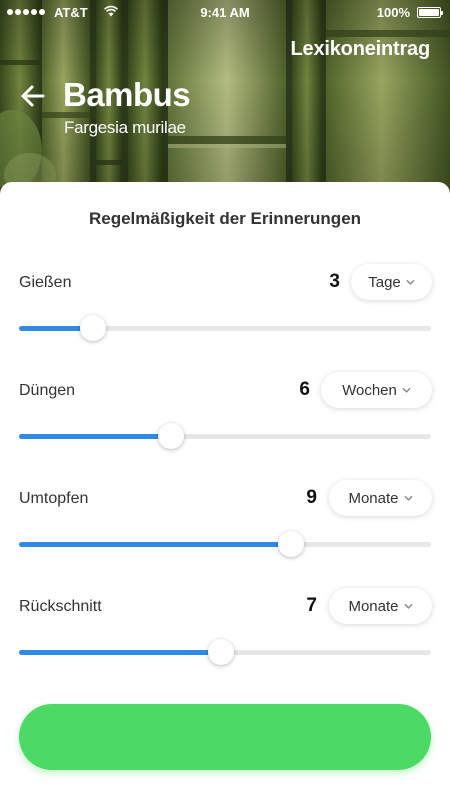  I want to click on reminder-label: Düngen, so click(47, 390).